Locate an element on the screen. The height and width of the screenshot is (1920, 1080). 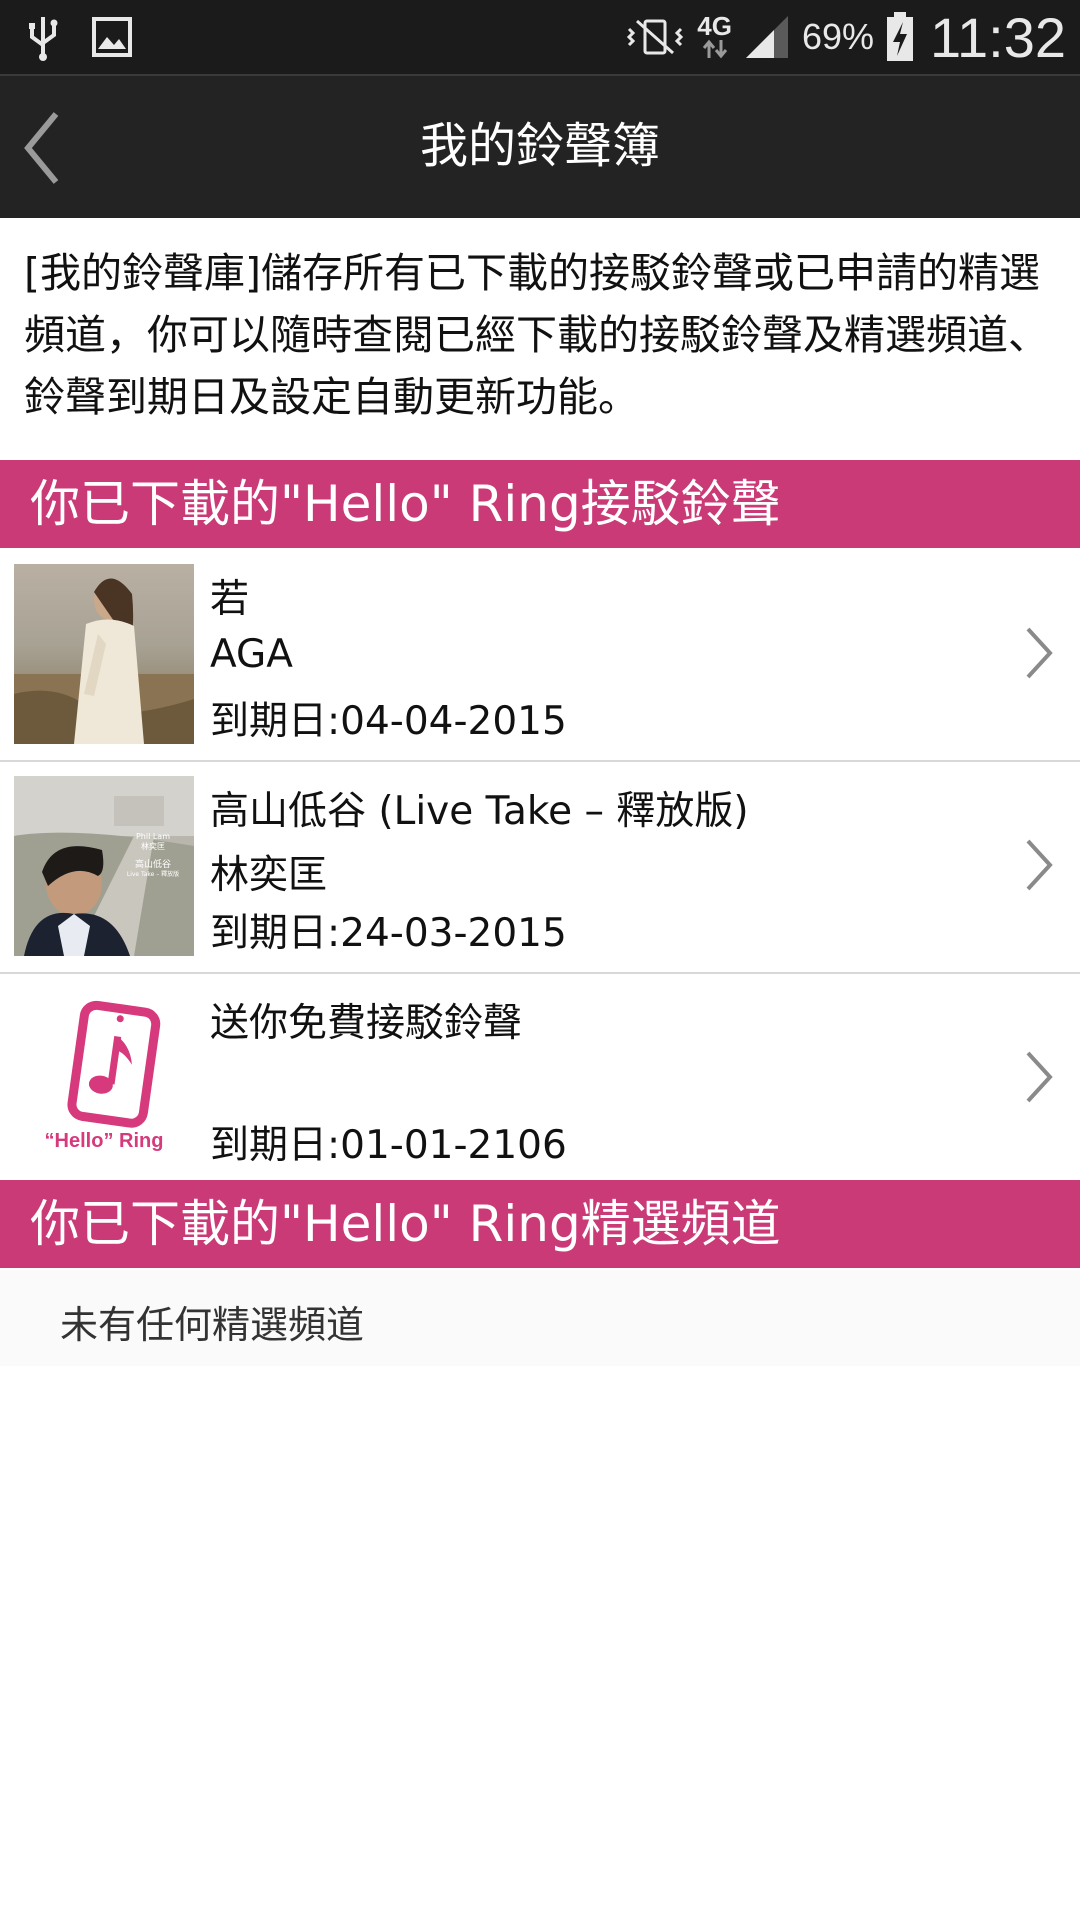
signal-icon is located at coordinates (766, 37).